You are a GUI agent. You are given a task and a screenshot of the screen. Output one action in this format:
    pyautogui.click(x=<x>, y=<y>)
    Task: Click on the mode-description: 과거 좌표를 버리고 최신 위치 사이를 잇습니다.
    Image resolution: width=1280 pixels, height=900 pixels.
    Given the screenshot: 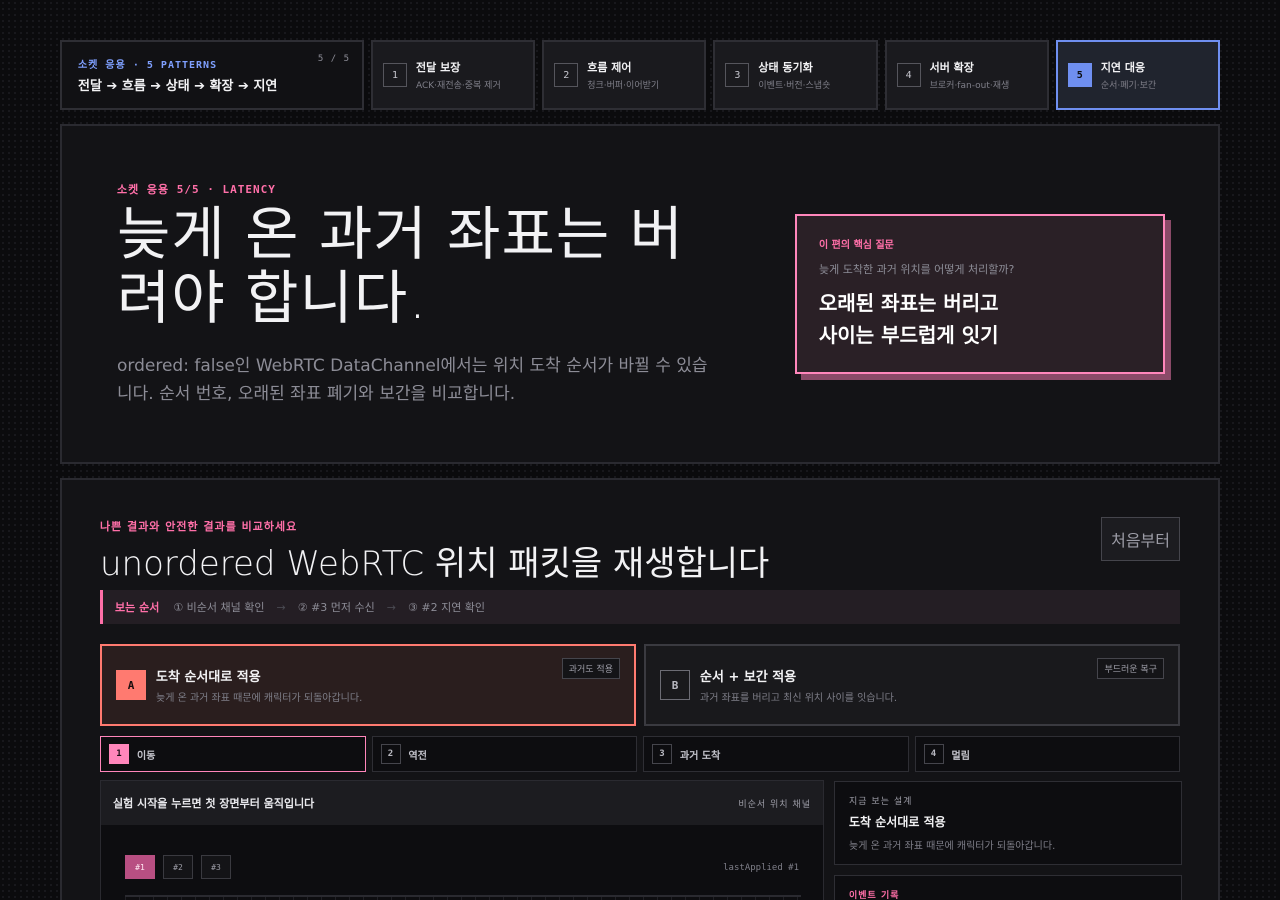 What is the action you would take?
    pyautogui.click(x=799, y=698)
    